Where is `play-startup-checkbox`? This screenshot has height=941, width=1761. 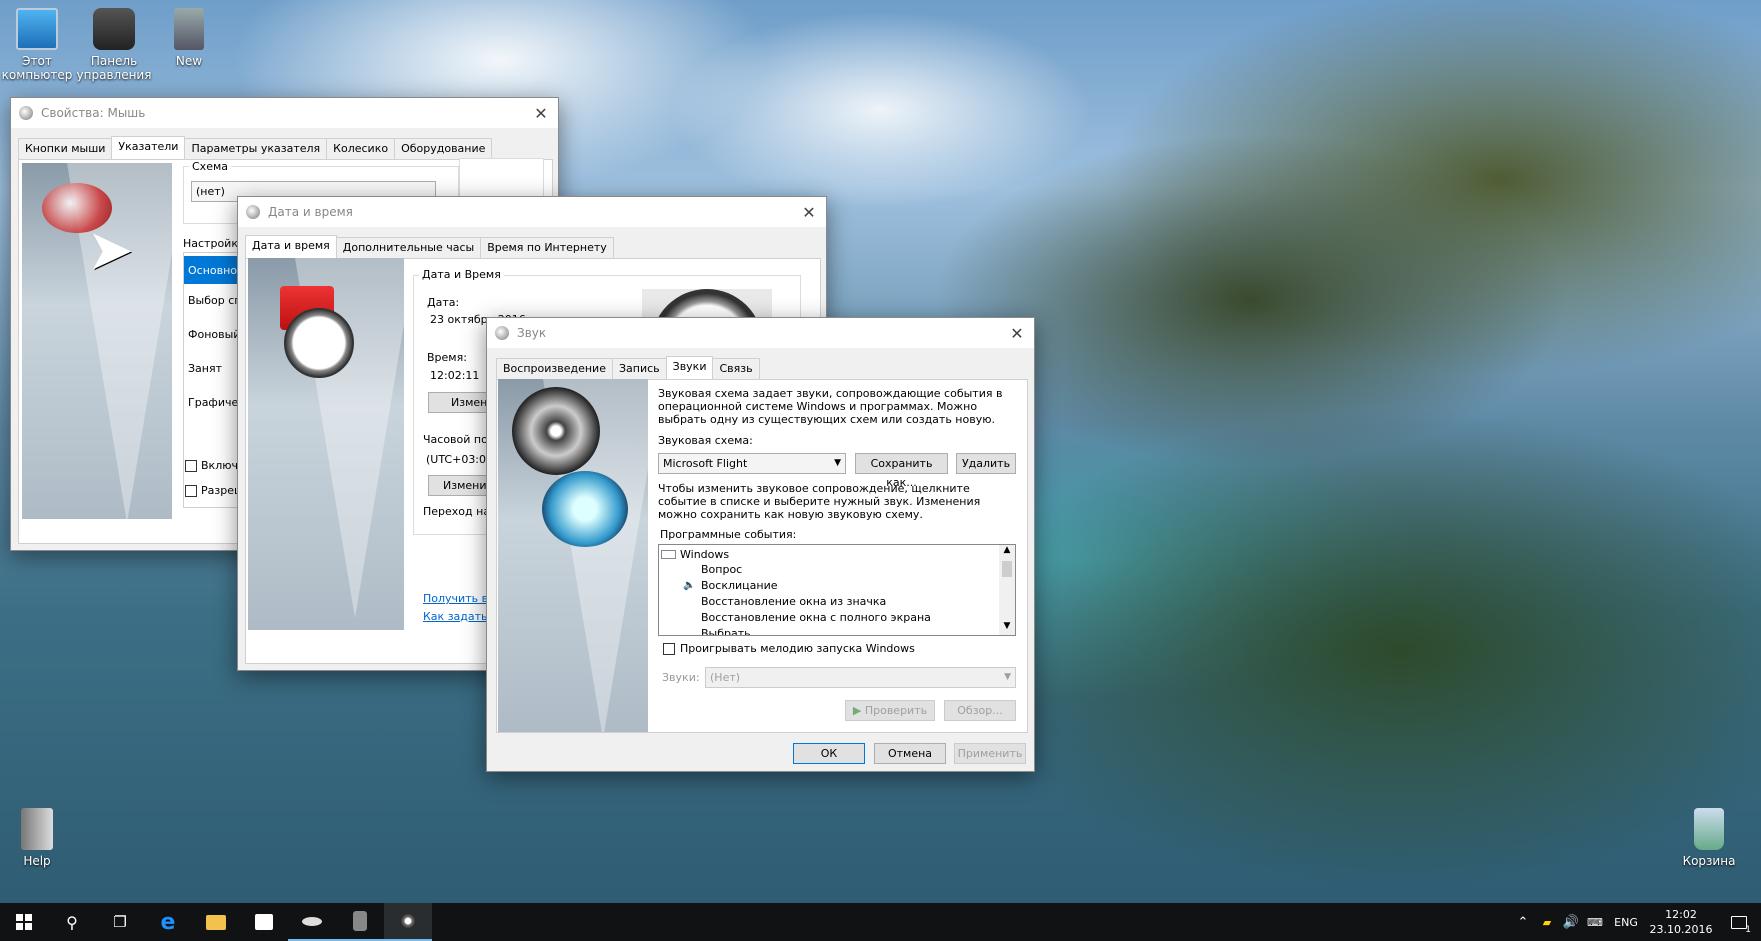 play-startup-checkbox is located at coordinates (669, 649).